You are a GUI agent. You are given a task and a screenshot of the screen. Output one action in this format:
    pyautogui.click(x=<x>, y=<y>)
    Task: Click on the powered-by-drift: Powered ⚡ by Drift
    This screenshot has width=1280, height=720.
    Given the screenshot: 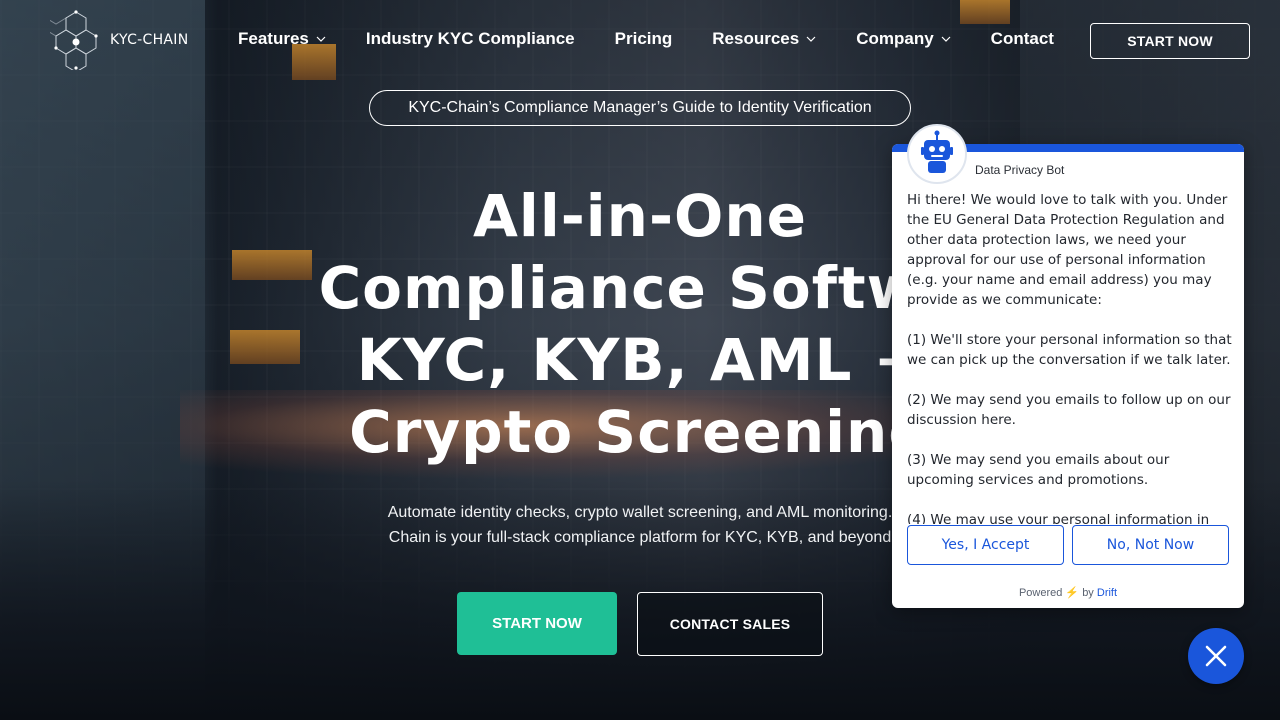 What is the action you would take?
    pyautogui.click(x=1068, y=592)
    